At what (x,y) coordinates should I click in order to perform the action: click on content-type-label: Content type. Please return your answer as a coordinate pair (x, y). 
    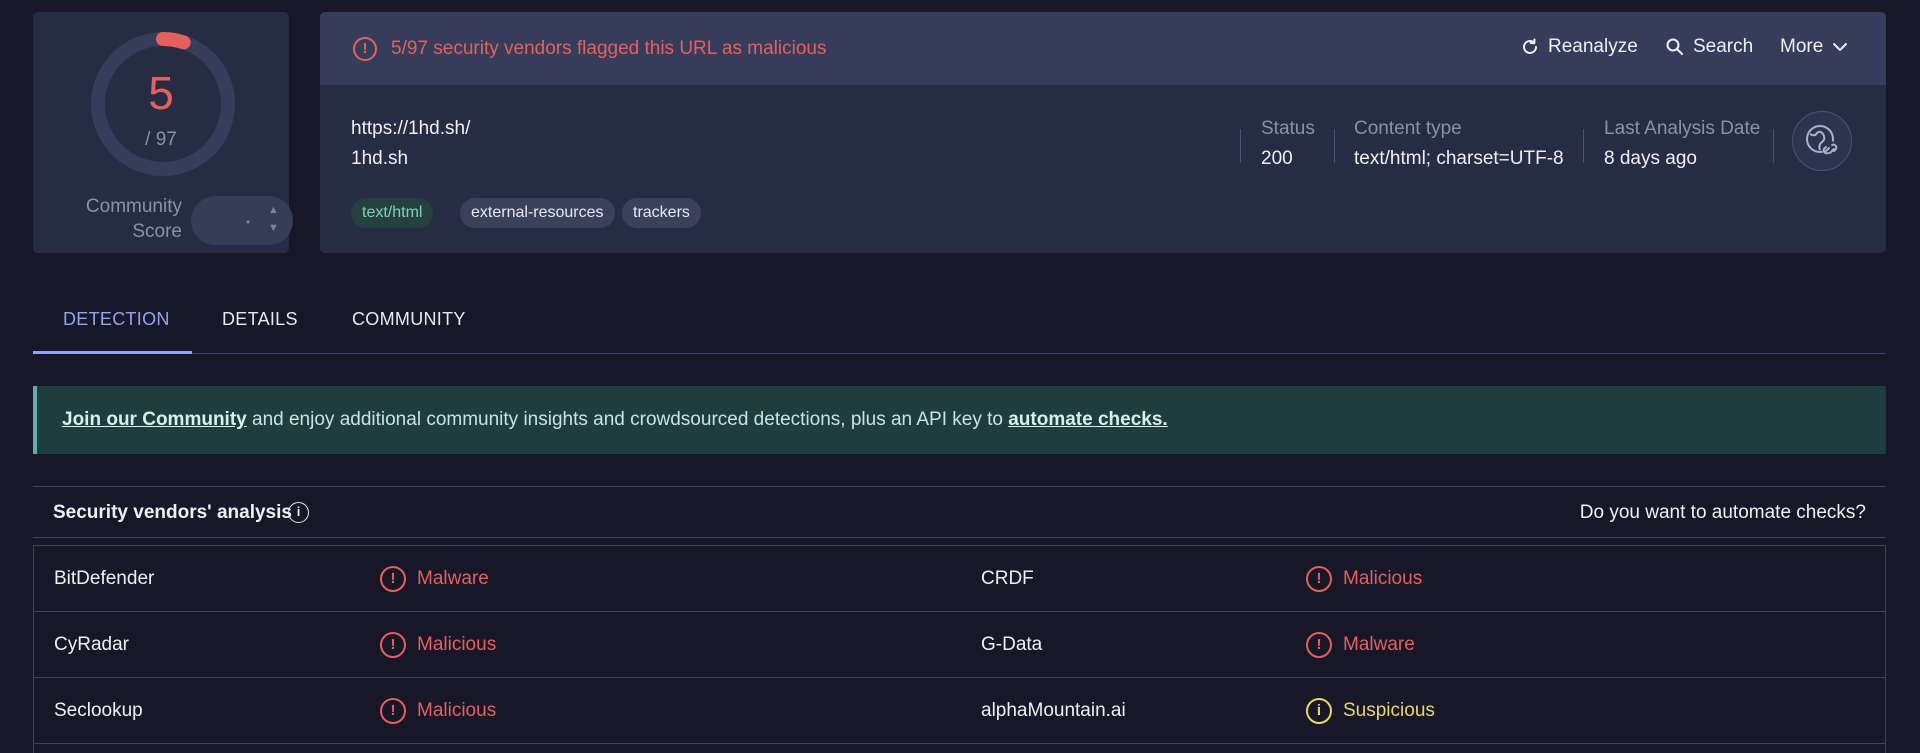
    Looking at the image, I should click on (1408, 128).